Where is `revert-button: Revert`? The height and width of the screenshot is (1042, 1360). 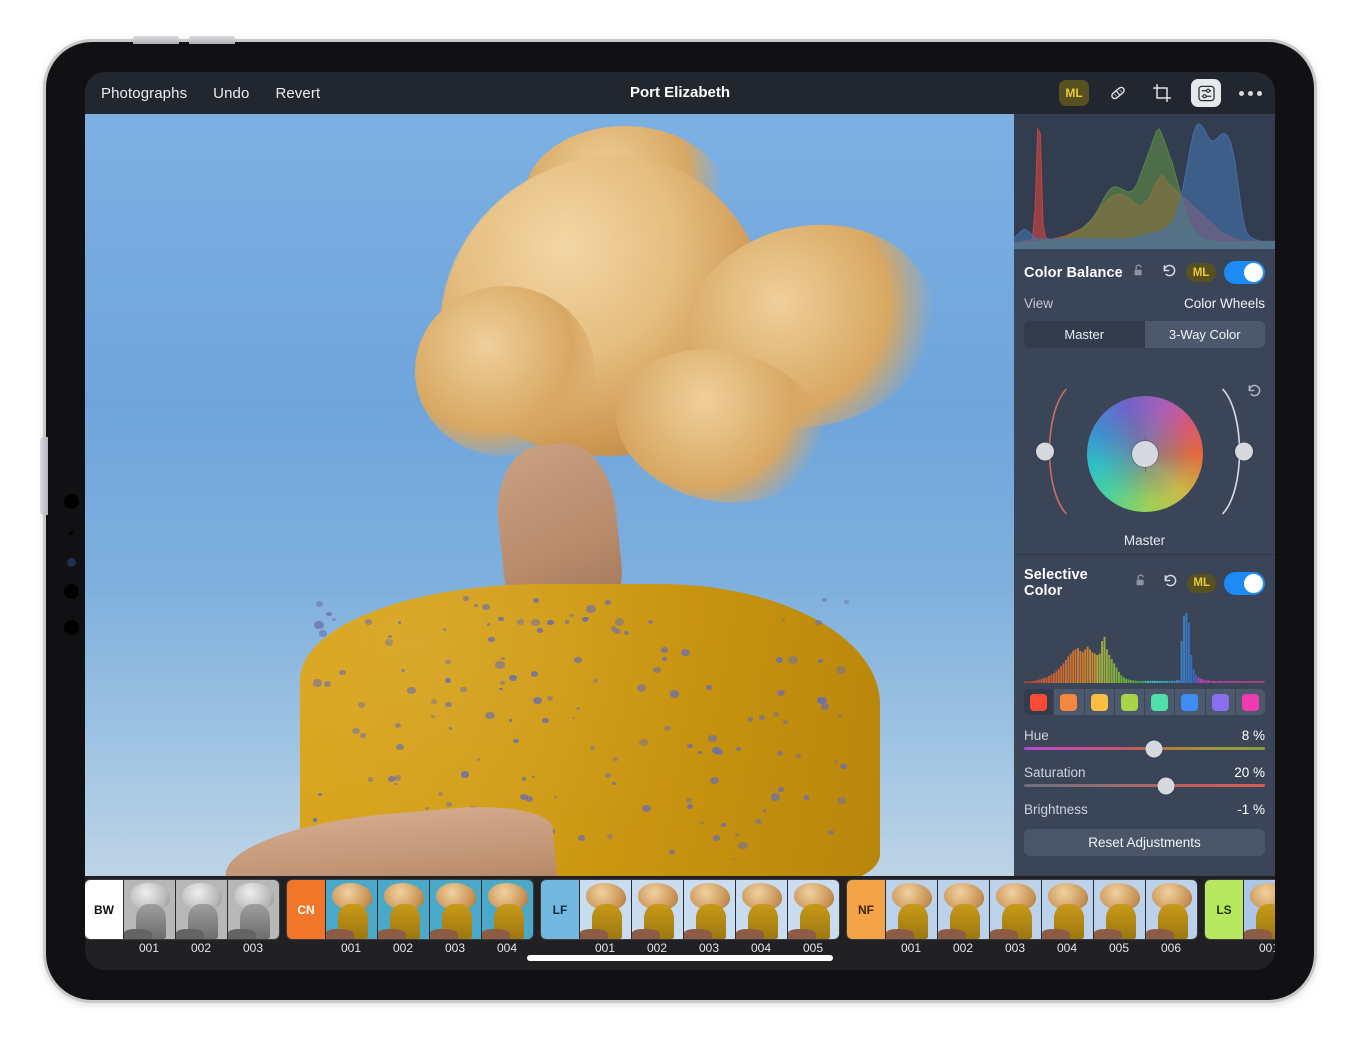 revert-button: Revert is located at coordinates (297, 93).